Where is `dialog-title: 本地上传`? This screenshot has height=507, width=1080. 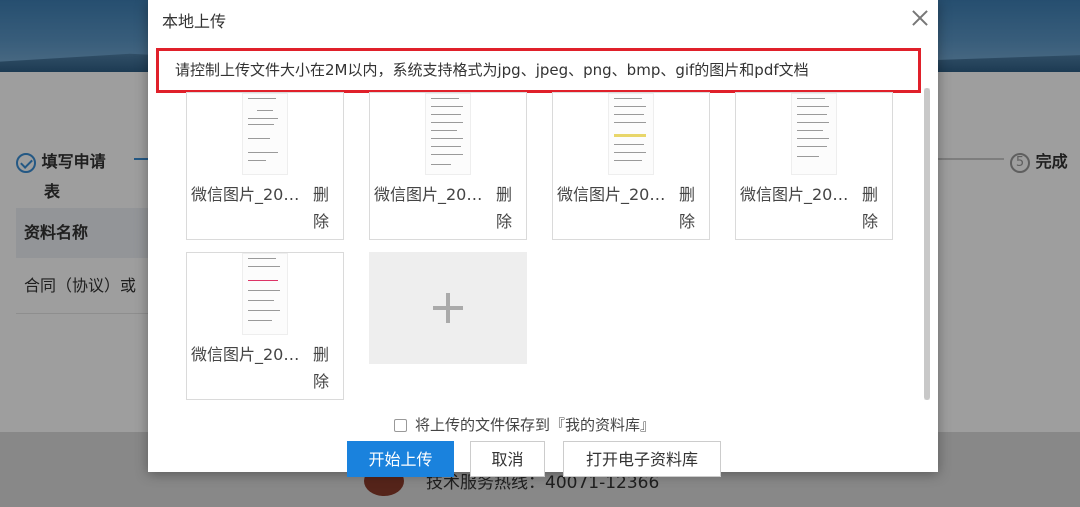 dialog-title: 本地上传 is located at coordinates (194, 21).